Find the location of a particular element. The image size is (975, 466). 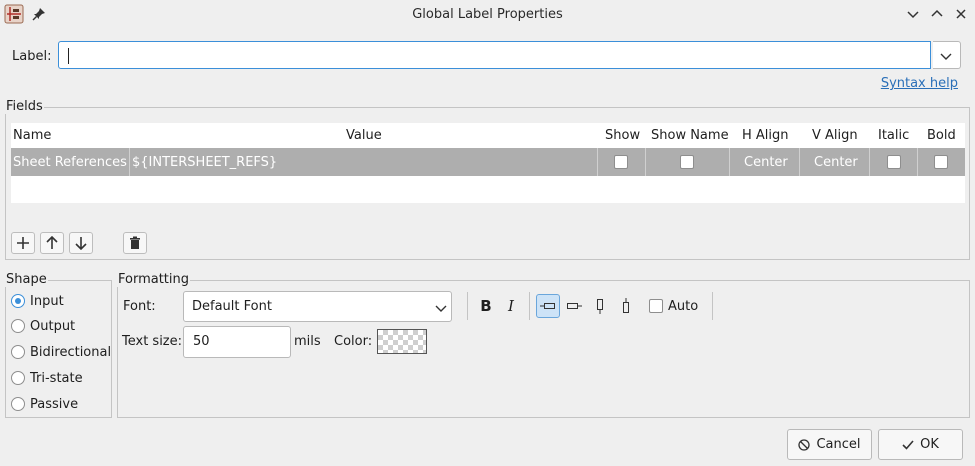

column-header-italic: Italic is located at coordinates (893, 135).